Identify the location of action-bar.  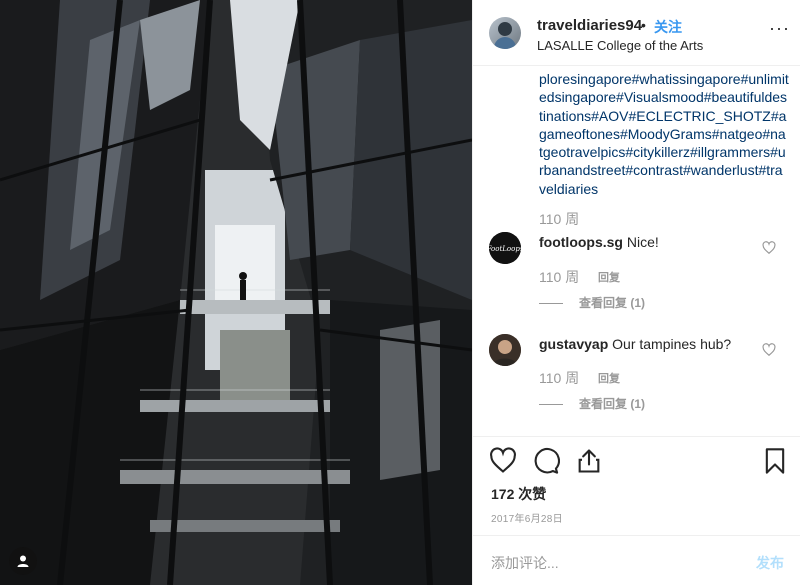
(636, 460).